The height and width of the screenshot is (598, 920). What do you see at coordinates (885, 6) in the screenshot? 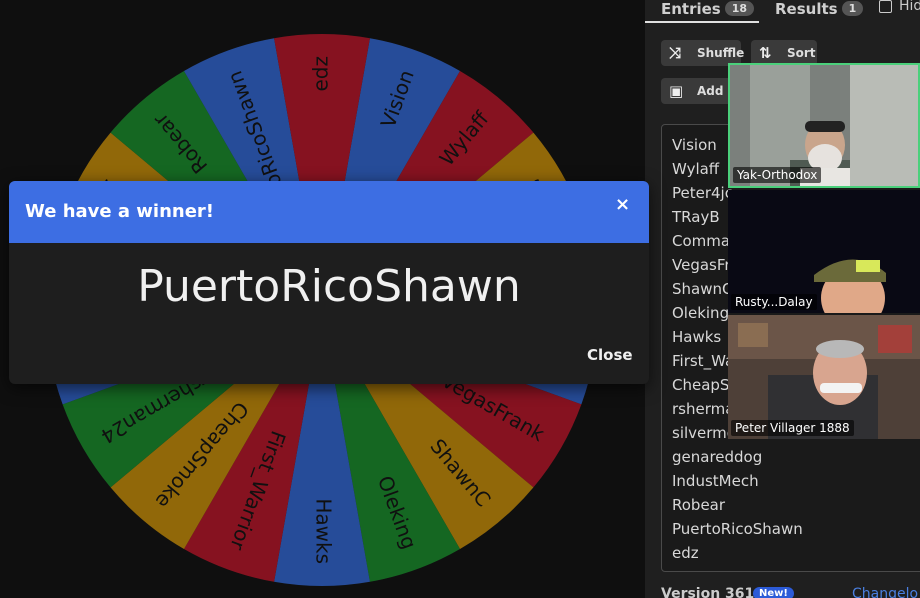
I see `hide-checkbox` at bounding box center [885, 6].